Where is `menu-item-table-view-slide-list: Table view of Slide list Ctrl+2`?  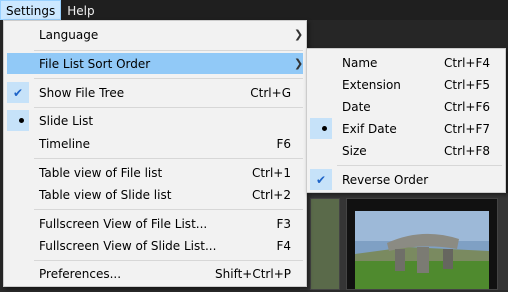
menu-item-table-view-slide-list: Table view of Slide list Ctrl+2 is located at coordinates (155, 194).